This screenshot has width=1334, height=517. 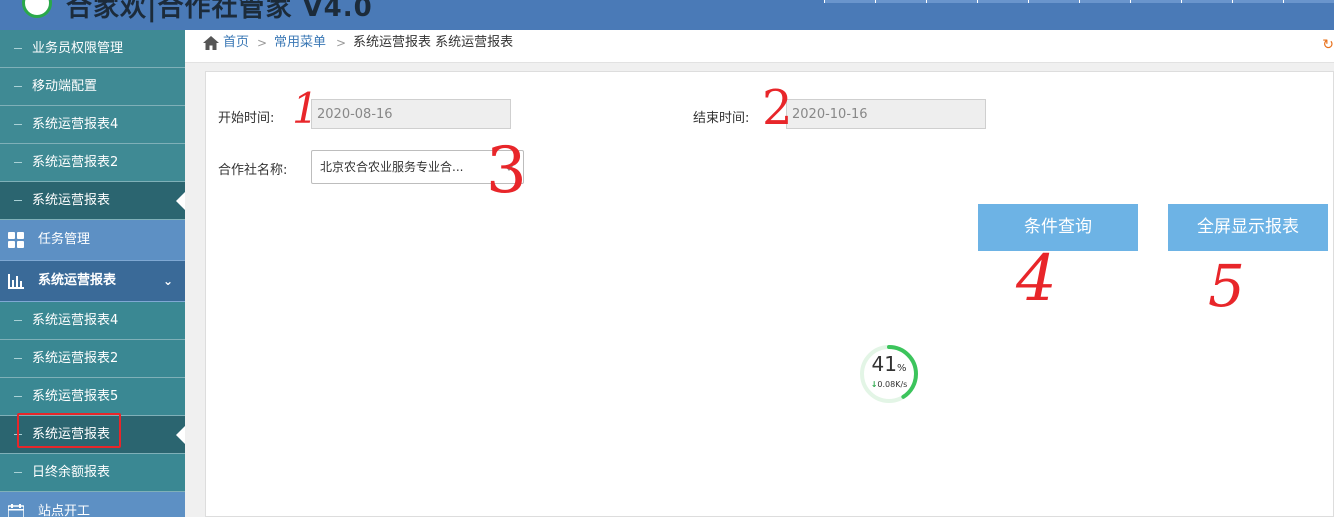 What do you see at coordinates (219, 11) in the screenshot?
I see `app-title: 合家欢|合作社管家 V4.0` at bounding box center [219, 11].